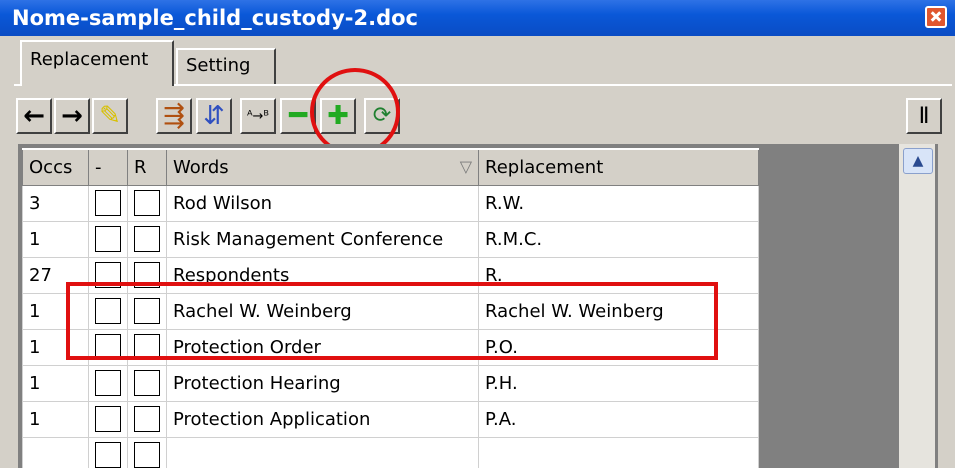  What do you see at coordinates (618, 419) in the screenshot?
I see `replacement-cell: P.A.` at bounding box center [618, 419].